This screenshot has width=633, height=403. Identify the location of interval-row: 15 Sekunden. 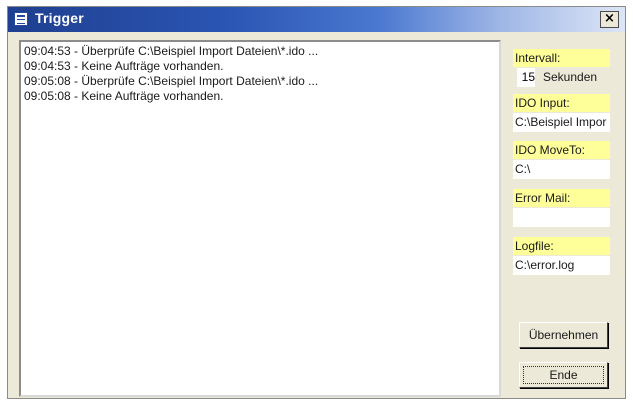
(561, 77).